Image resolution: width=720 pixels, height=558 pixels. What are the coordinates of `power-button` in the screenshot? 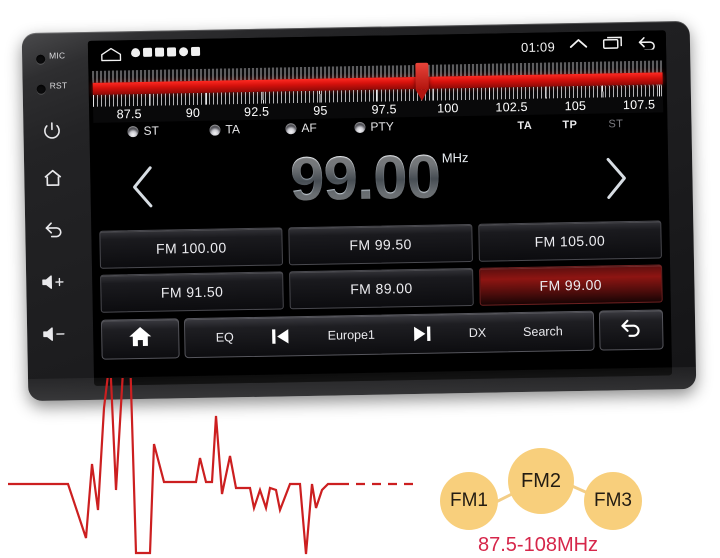 It's located at (51, 129).